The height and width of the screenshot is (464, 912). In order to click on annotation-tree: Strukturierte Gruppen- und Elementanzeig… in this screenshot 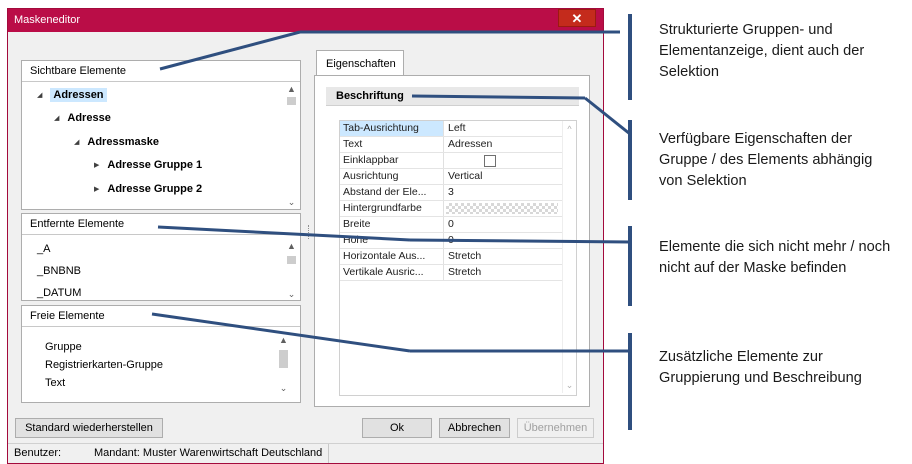, I will do `click(762, 51)`.